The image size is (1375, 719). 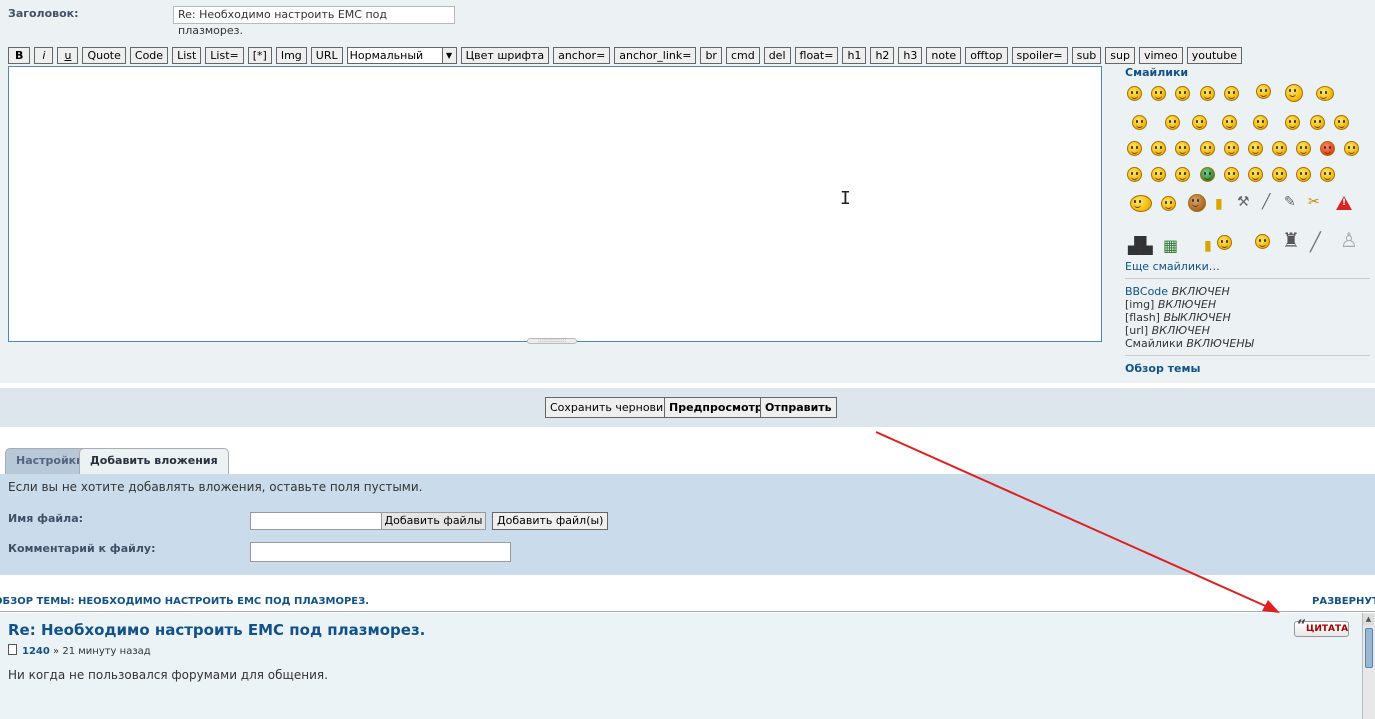 What do you see at coordinates (1290, 202) in the screenshot?
I see `wrench-icon: ✎` at bounding box center [1290, 202].